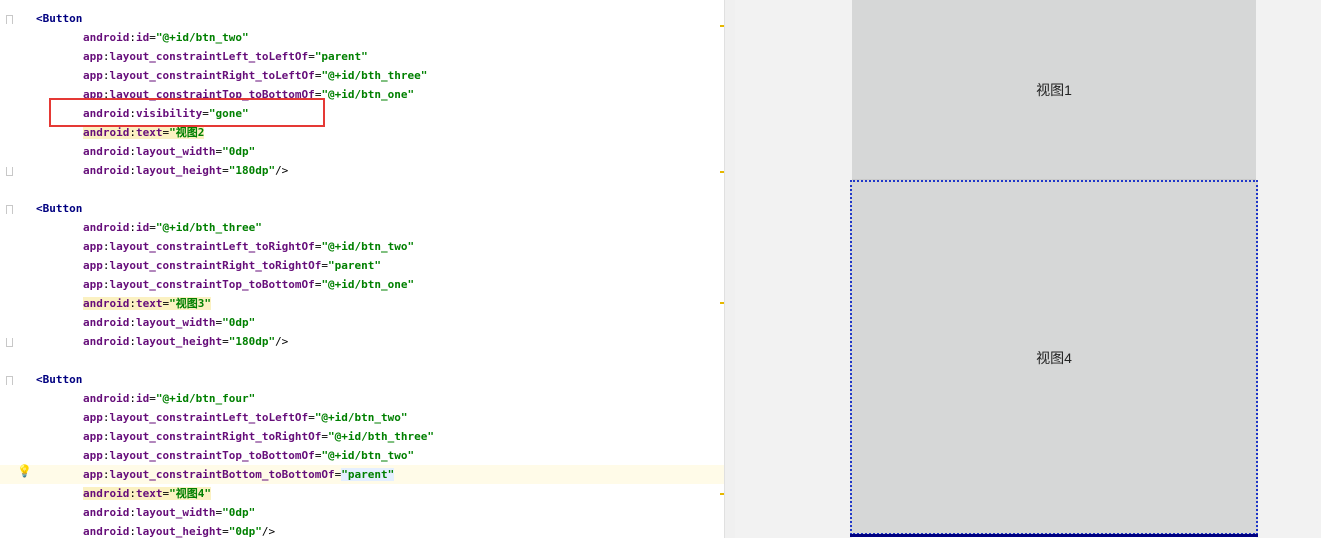 The width and height of the screenshot is (1321, 538). What do you see at coordinates (190, 303) in the screenshot?
I see `attr-value: "视图3"` at bounding box center [190, 303].